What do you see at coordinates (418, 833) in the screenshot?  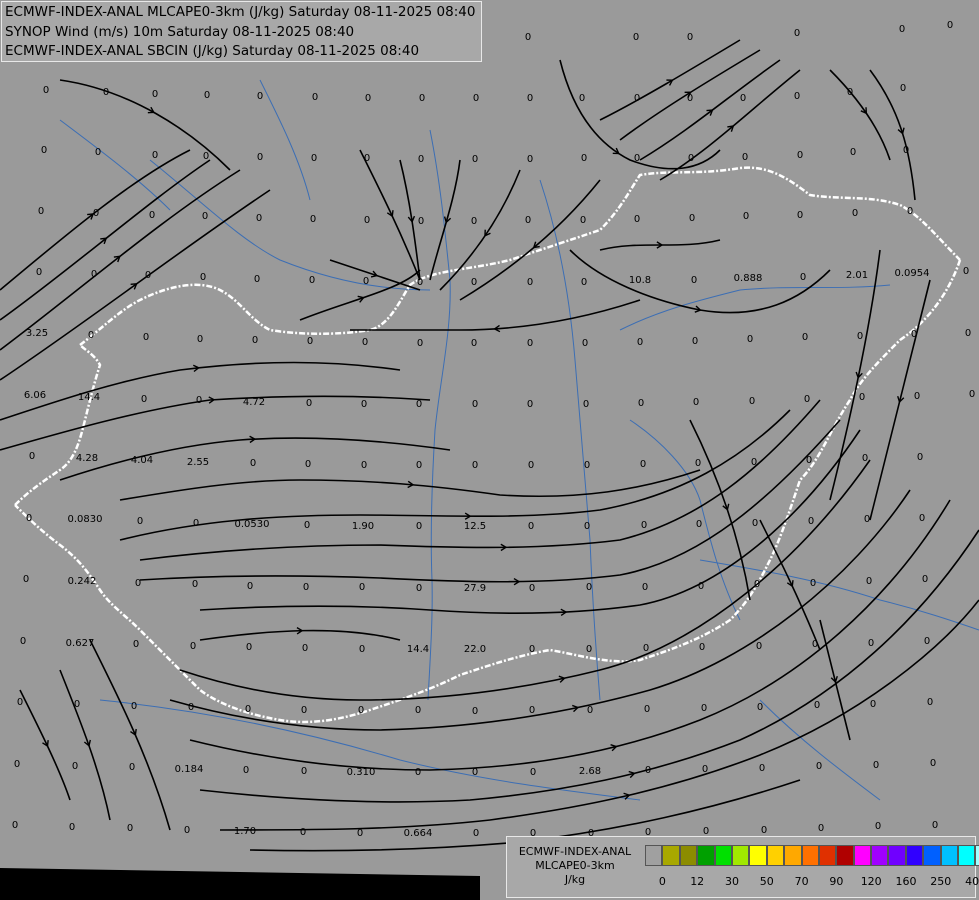 I see `mlcape-value-label: 0.664` at bounding box center [418, 833].